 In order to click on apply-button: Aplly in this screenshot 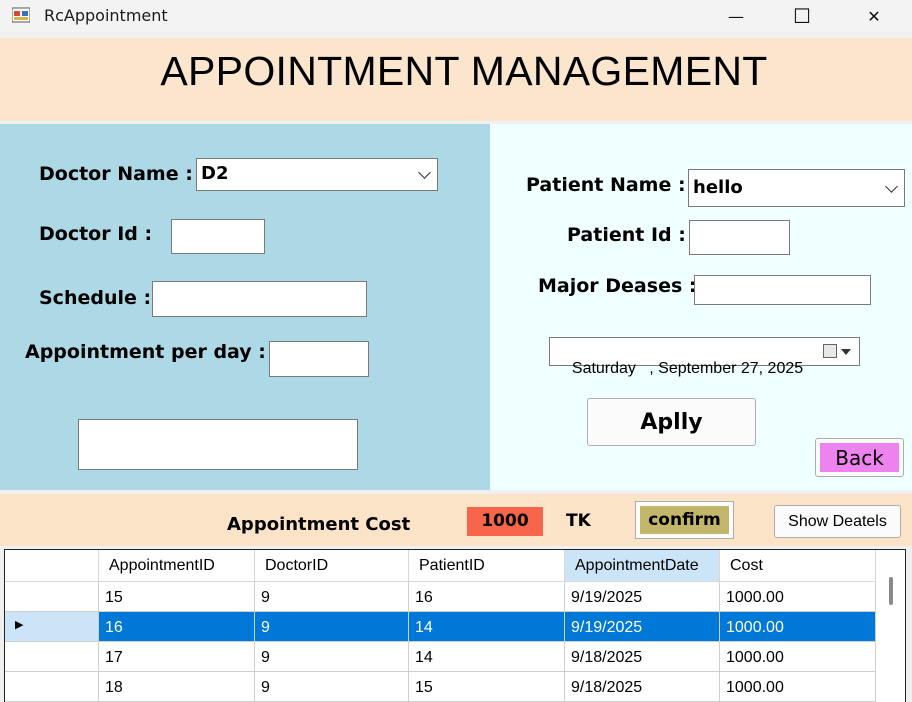, I will do `click(671, 422)`.